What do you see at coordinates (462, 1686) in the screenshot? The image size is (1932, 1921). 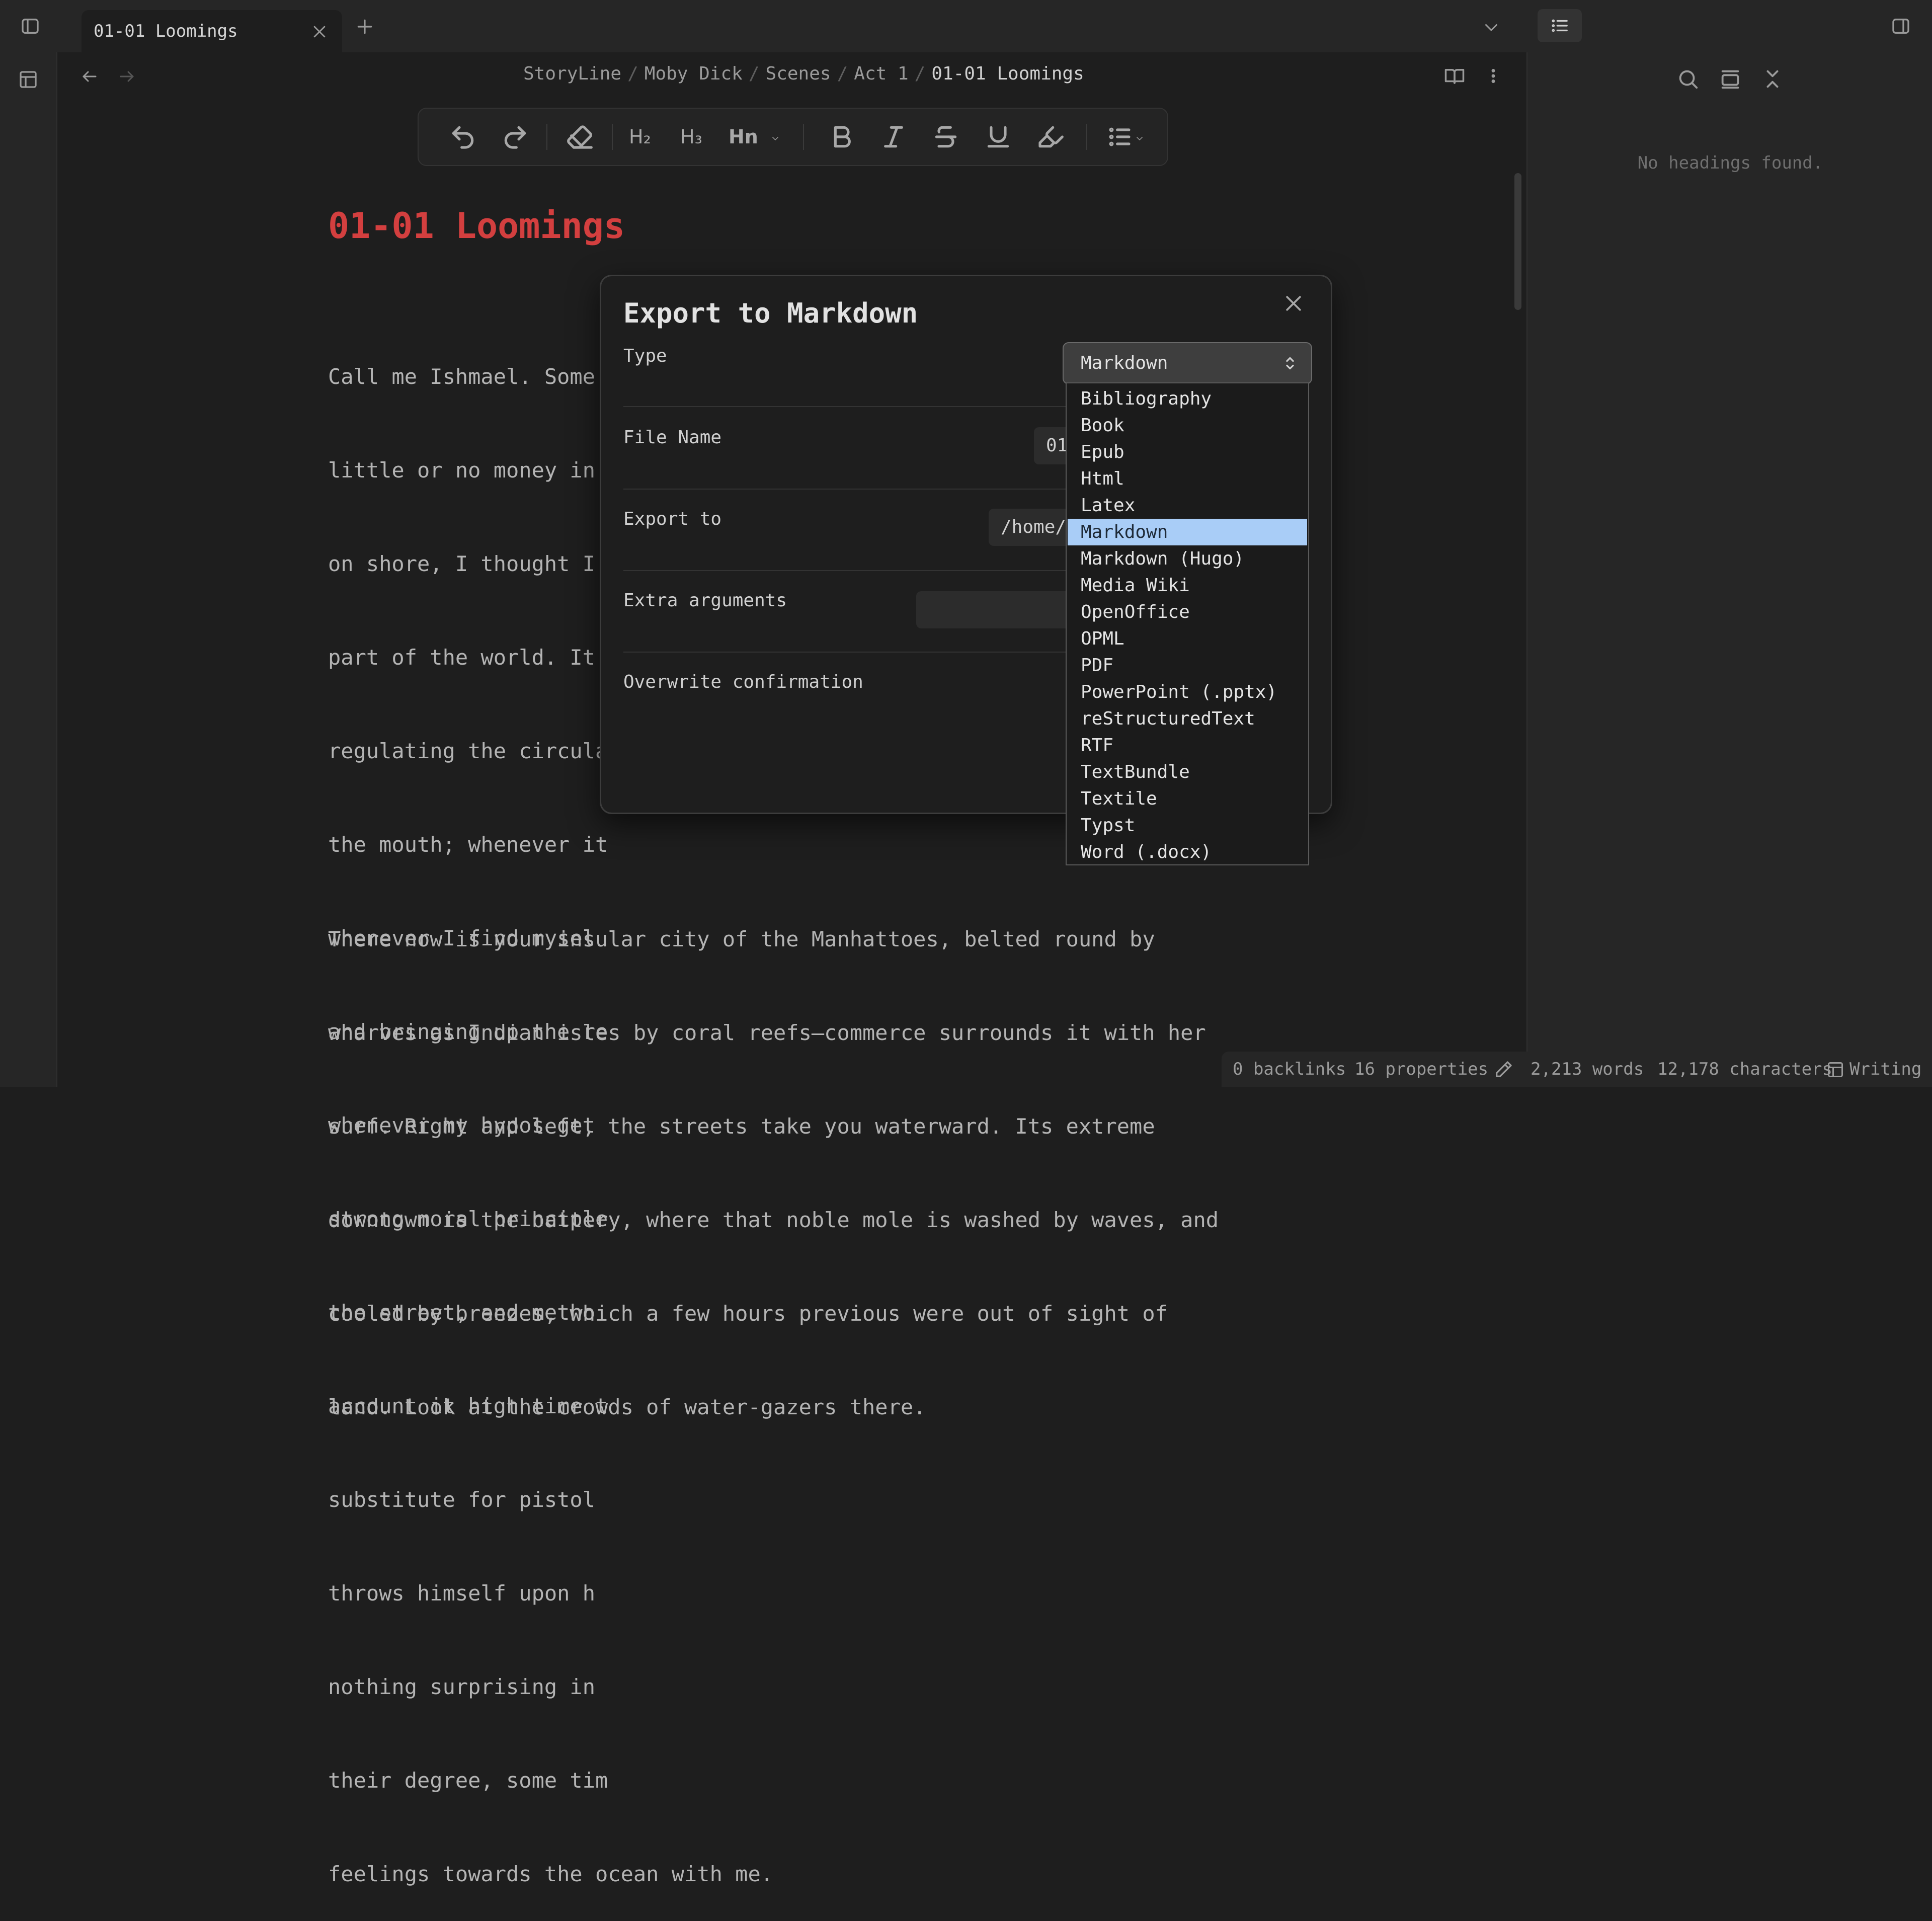 I see `paragraph-line: nothing surprising in` at bounding box center [462, 1686].